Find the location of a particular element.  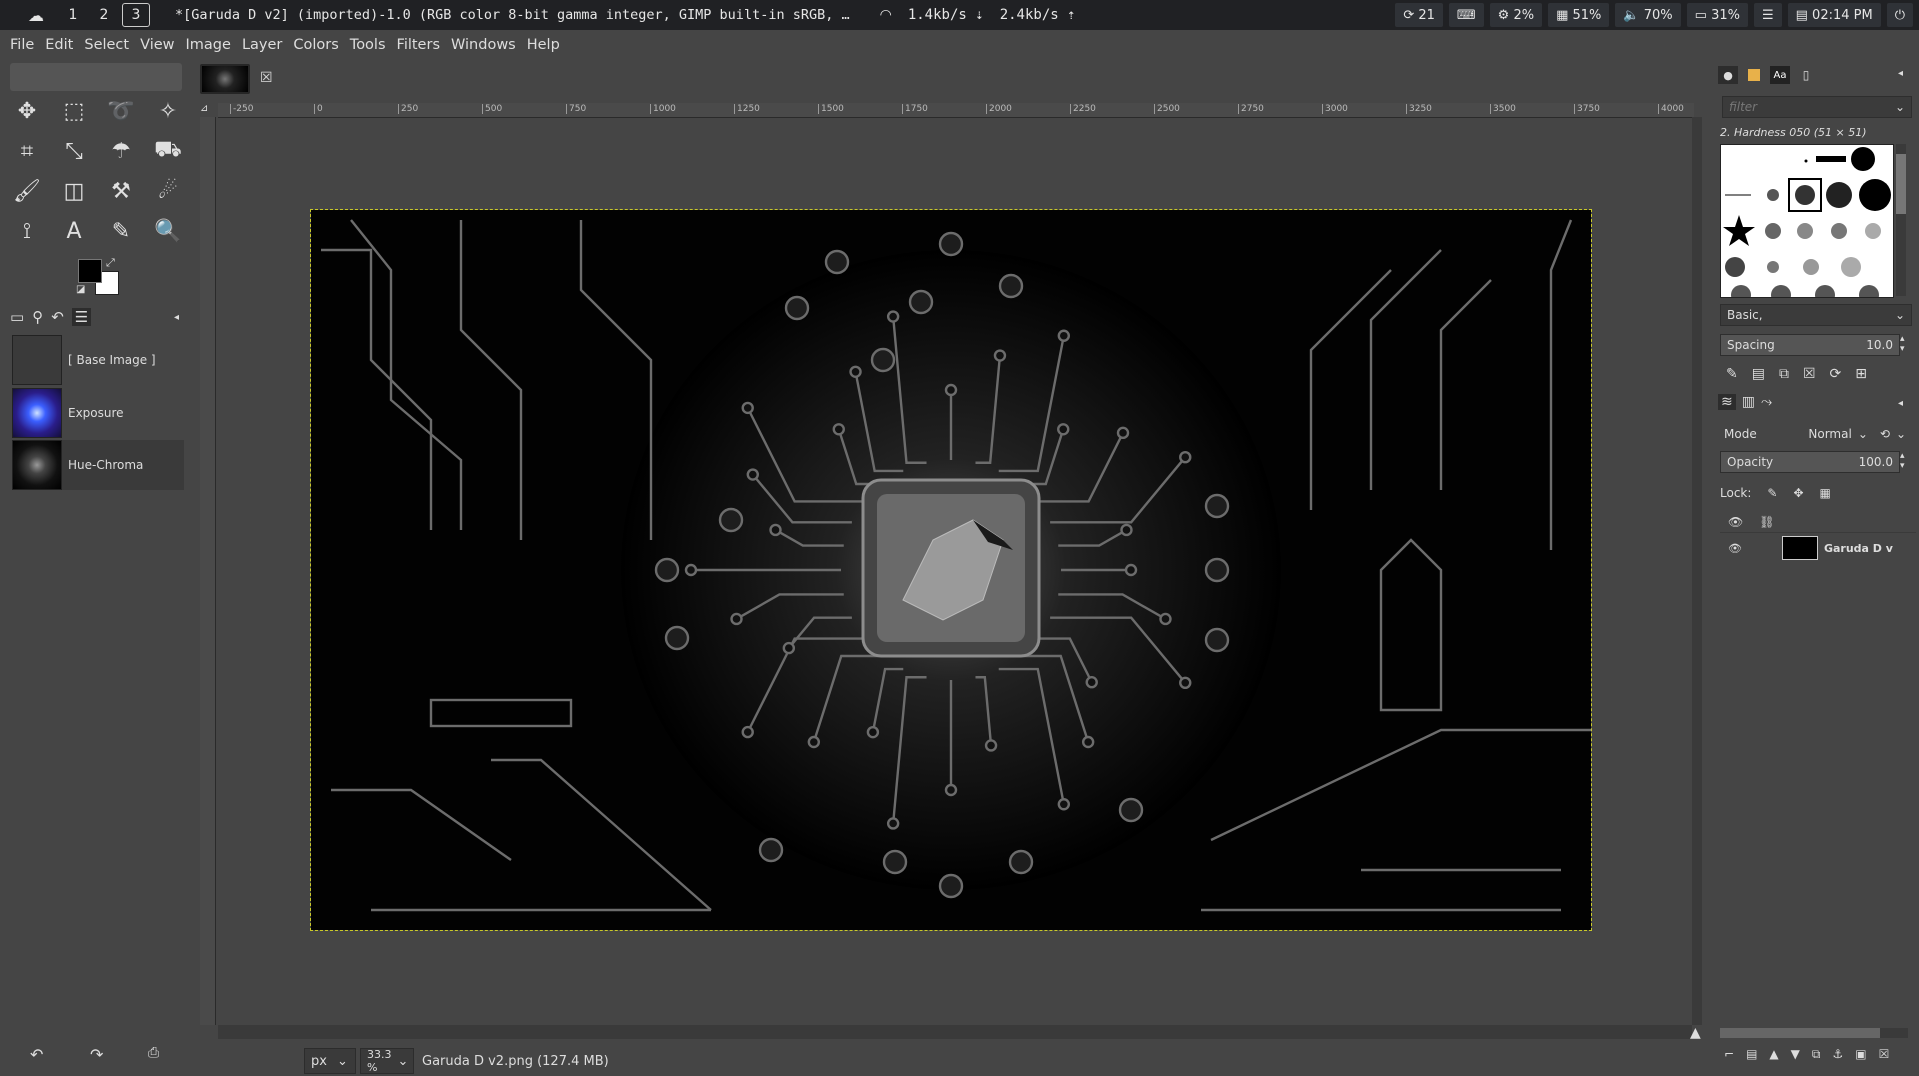

paintbrush-icon: 🖌 is located at coordinates (27, 191).